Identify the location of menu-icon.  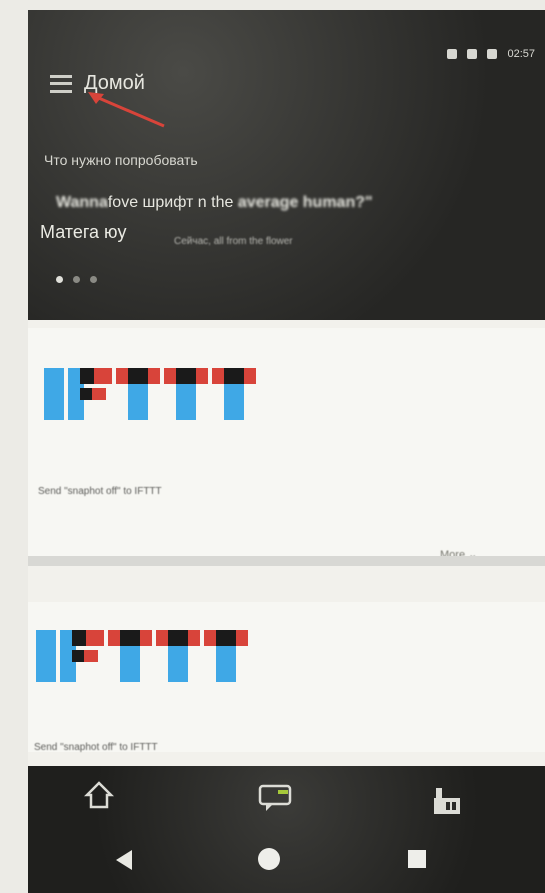
(61, 83).